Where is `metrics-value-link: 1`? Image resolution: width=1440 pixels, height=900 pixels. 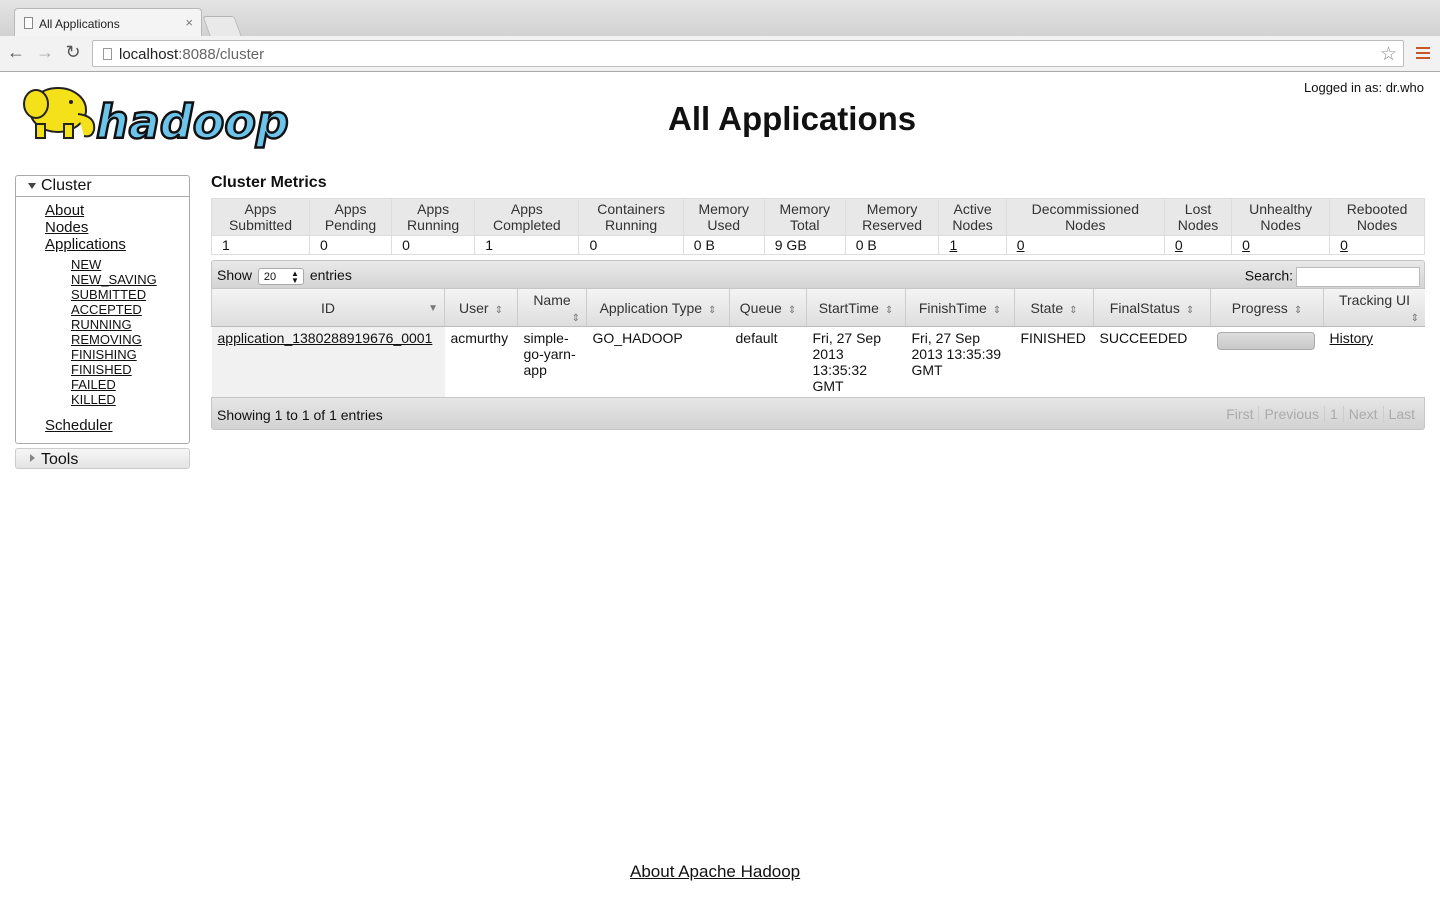
metrics-value-link: 1 is located at coordinates (953, 245).